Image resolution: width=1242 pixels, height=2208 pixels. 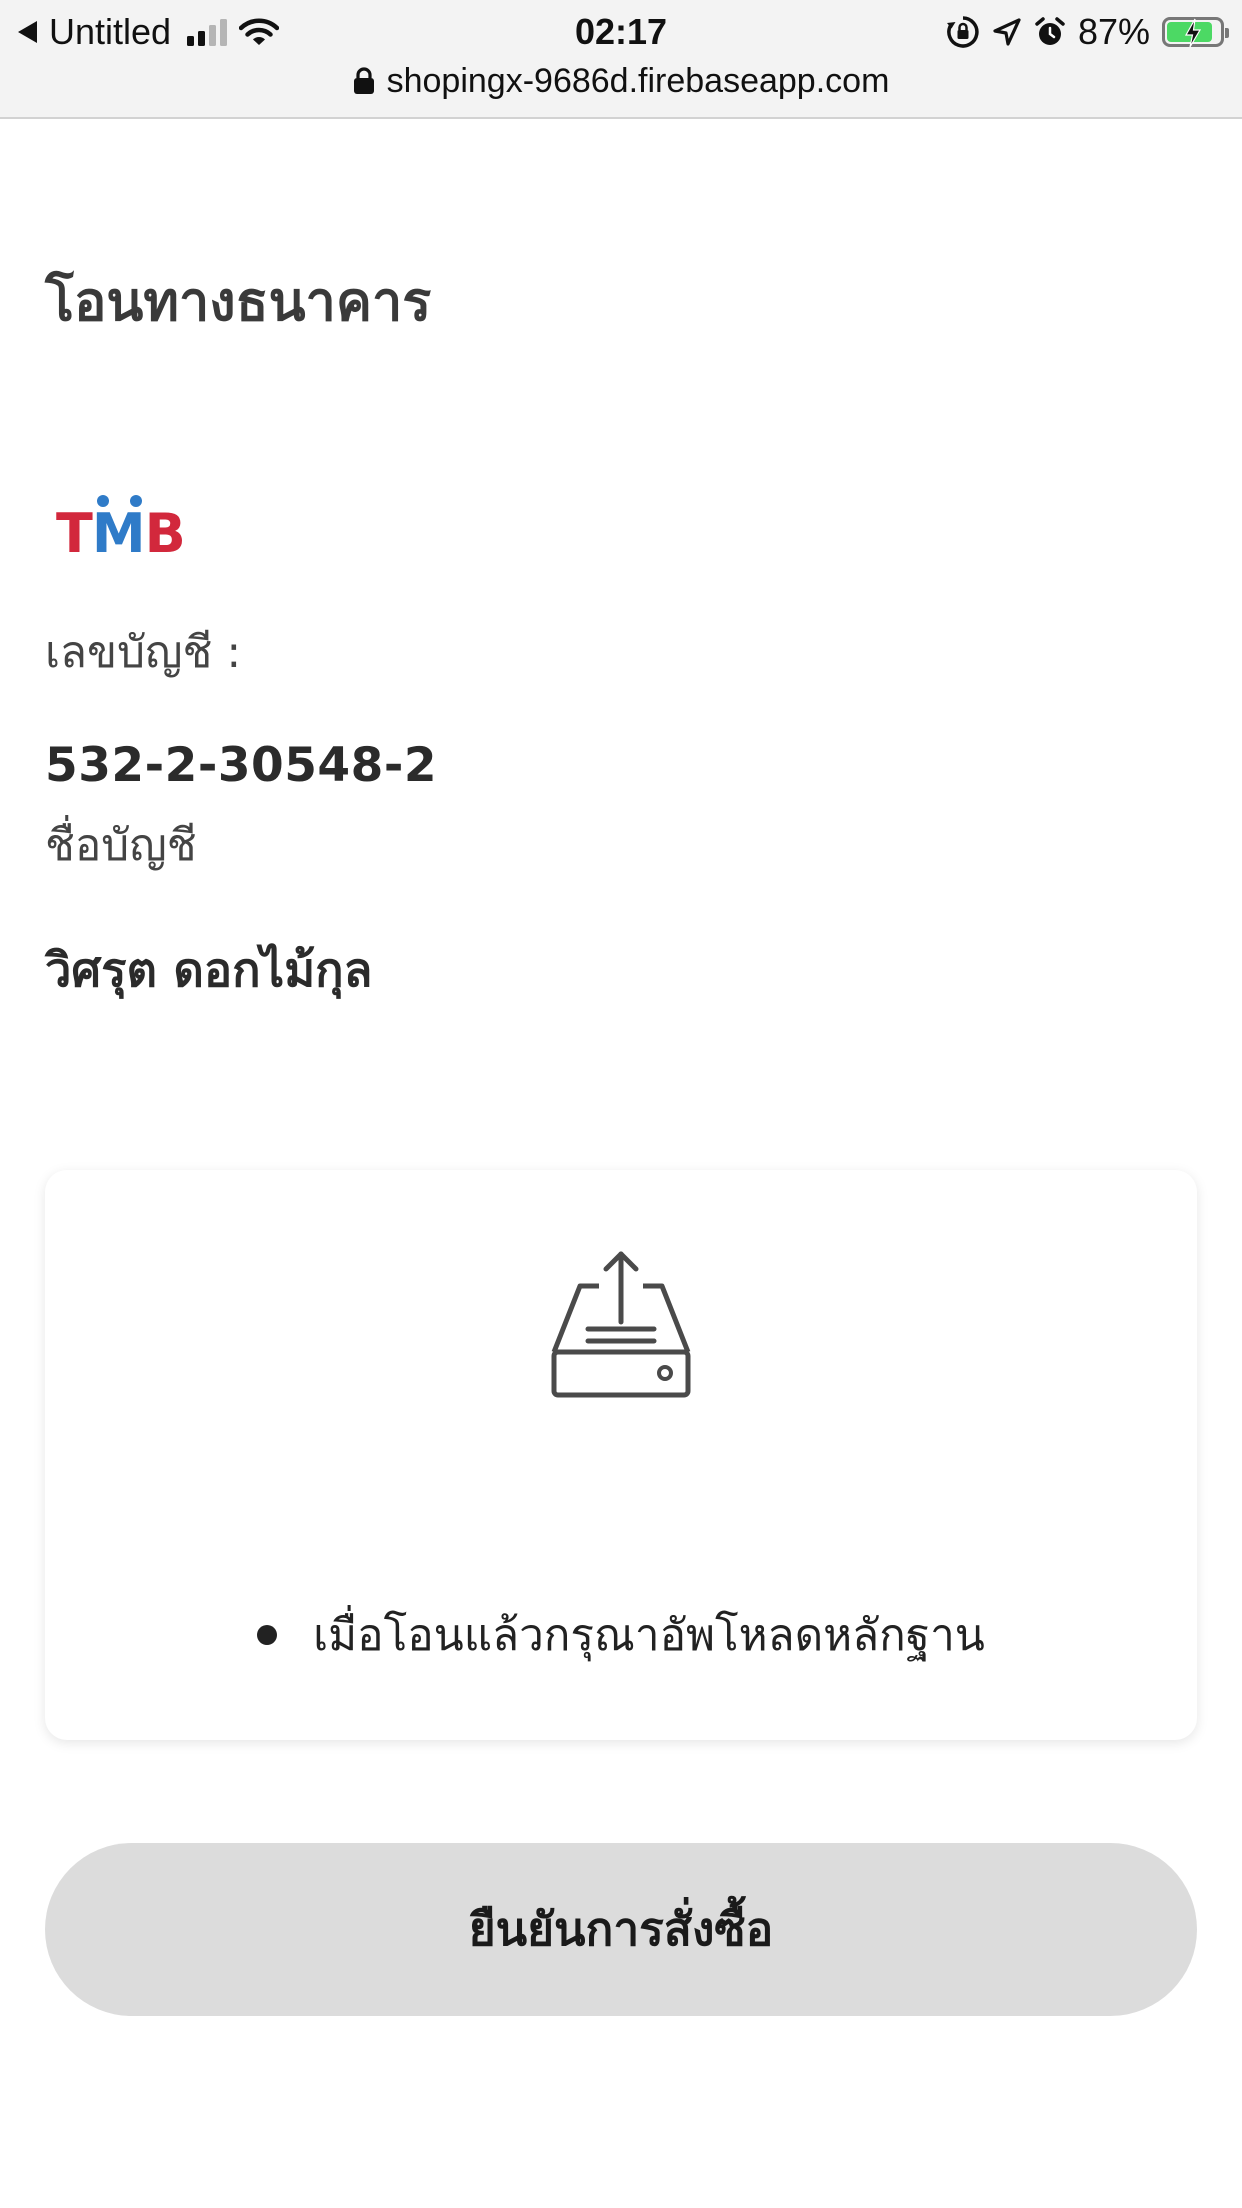 I want to click on tmb-bank-logo: TMB, so click(x=121, y=526).